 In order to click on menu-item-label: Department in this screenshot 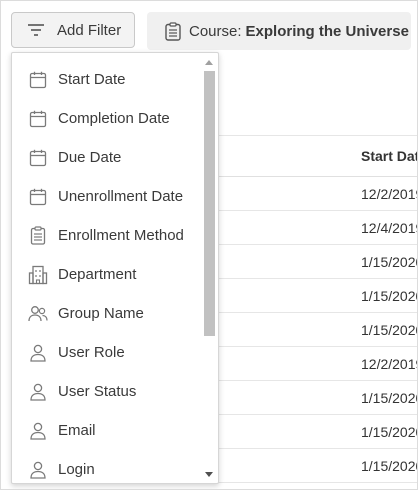, I will do `click(97, 274)`.